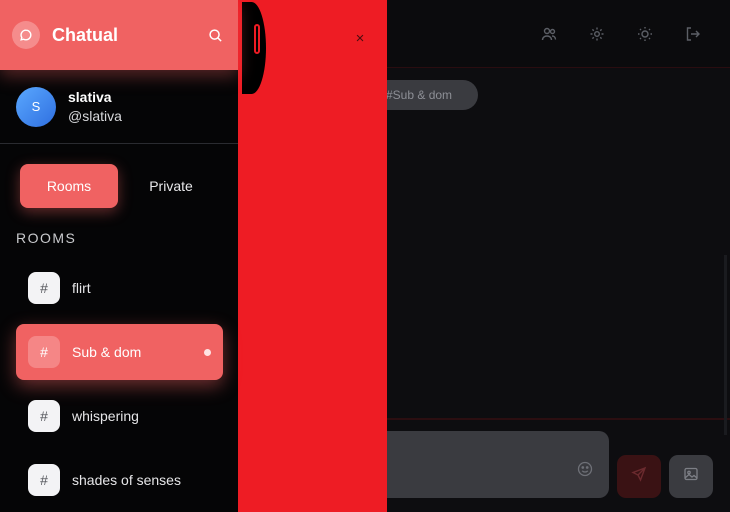 The width and height of the screenshot is (730, 512). I want to click on room-item-shades-of-senses: # shades of senses, so click(119, 480).